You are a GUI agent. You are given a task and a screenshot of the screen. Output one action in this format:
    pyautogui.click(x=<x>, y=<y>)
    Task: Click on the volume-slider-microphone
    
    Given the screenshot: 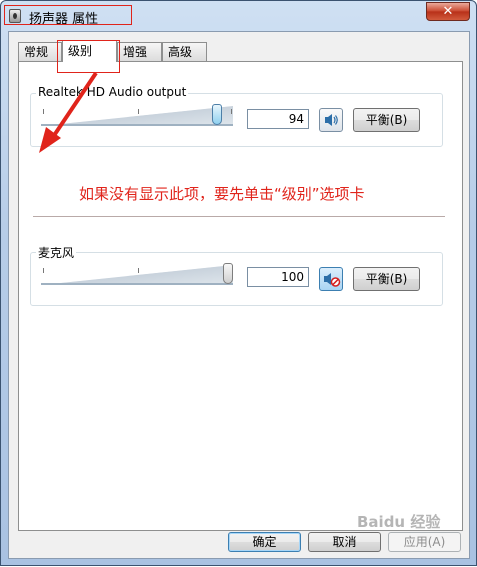 What is the action you would take?
    pyautogui.click(x=137, y=274)
    